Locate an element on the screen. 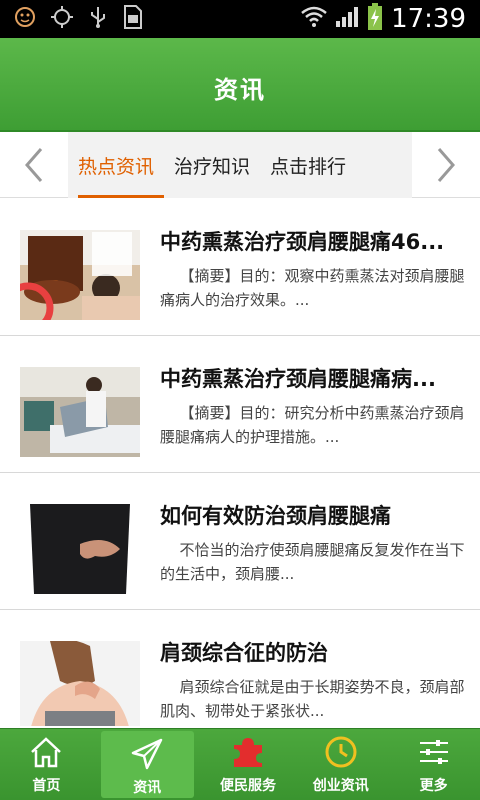 The height and width of the screenshot is (800, 480). article-title: 如何有效防治颈肩腰腿痛 is located at coordinates (275, 516).